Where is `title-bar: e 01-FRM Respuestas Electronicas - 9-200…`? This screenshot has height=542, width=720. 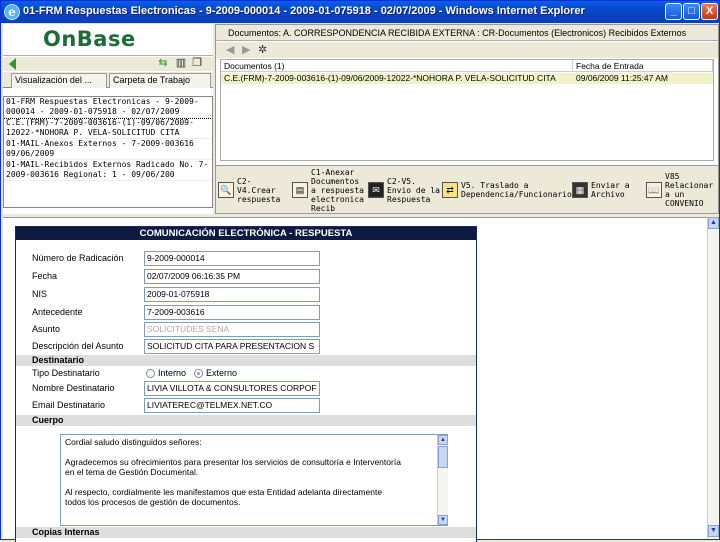 title-bar: e 01-FRM Respuestas Electronicas - 9-200… is located at coordinates (360, 12).